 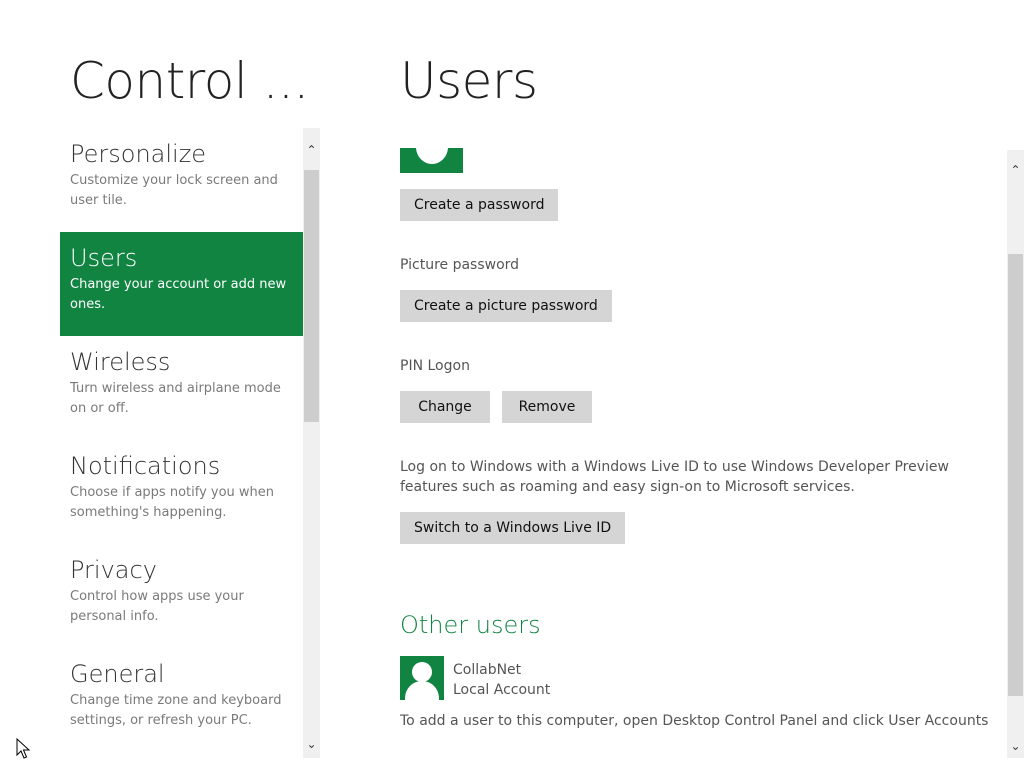 I want to click on content-scrollbar-thumb, so click(x=1015, y=475).